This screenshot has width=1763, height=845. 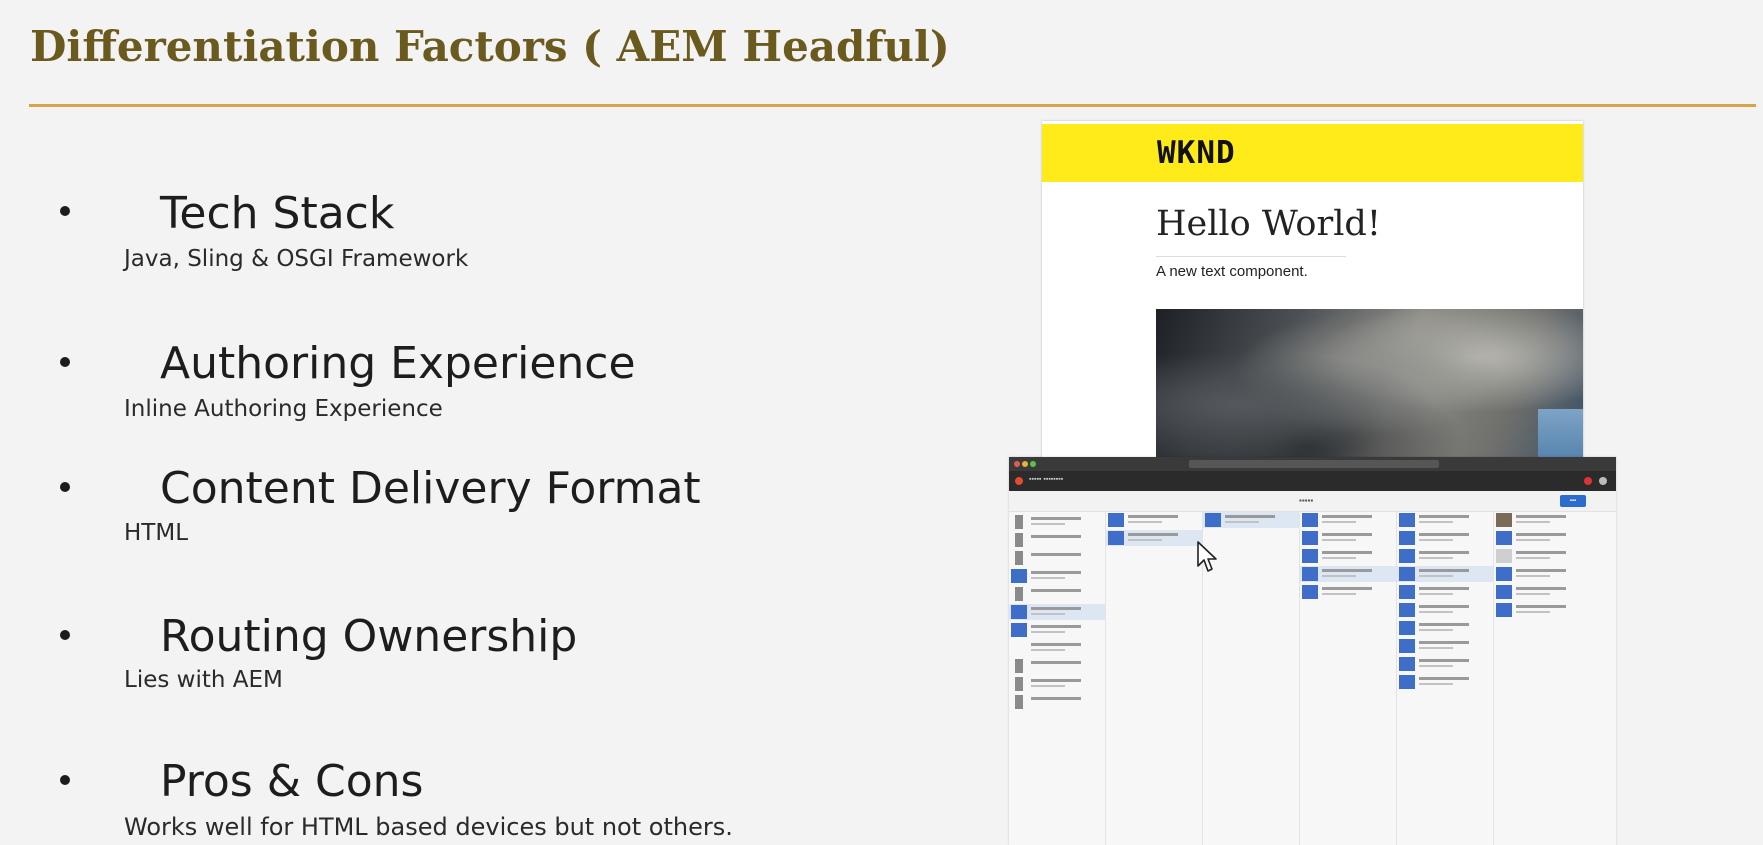 I want to click on column-components, so click(x=1445, y=678).